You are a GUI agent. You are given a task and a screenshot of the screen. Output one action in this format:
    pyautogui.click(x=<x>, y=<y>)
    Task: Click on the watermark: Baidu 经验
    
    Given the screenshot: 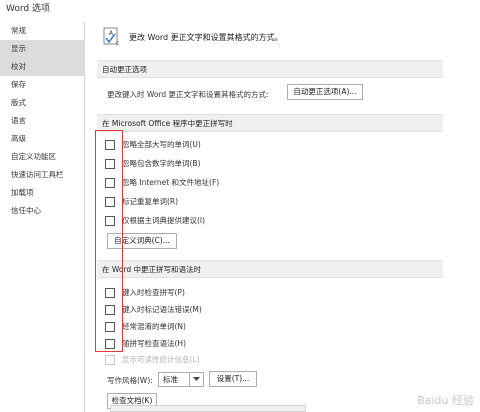 What is the action you would take?
    pyautogui.click(x=445, y=400)
    